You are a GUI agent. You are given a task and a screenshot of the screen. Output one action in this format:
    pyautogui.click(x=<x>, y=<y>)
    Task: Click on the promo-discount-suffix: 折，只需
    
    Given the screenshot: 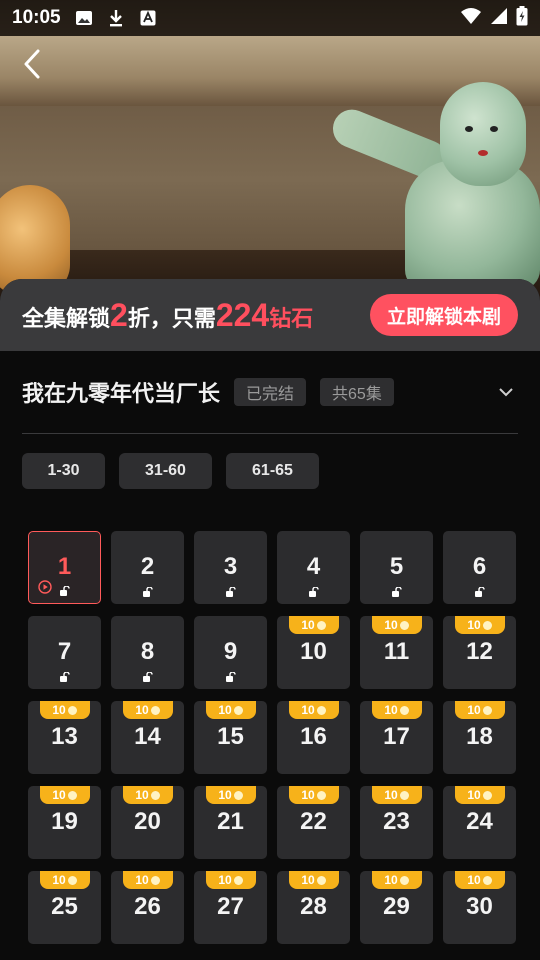 What is the action you would take?
    pyautogui.click(x=171, y=318)
    